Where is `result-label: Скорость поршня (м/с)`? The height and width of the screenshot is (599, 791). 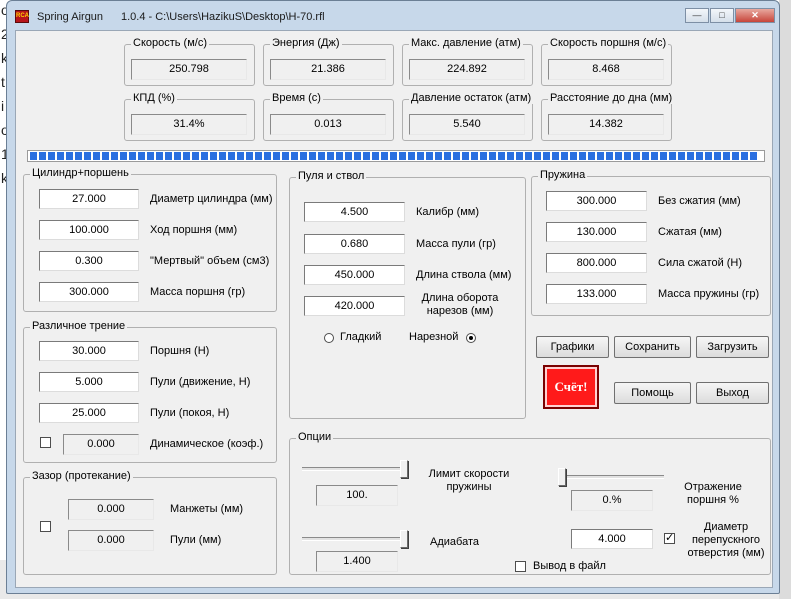 result-label: Скорость поршня (м/с) is located at coordinates (608, 43).